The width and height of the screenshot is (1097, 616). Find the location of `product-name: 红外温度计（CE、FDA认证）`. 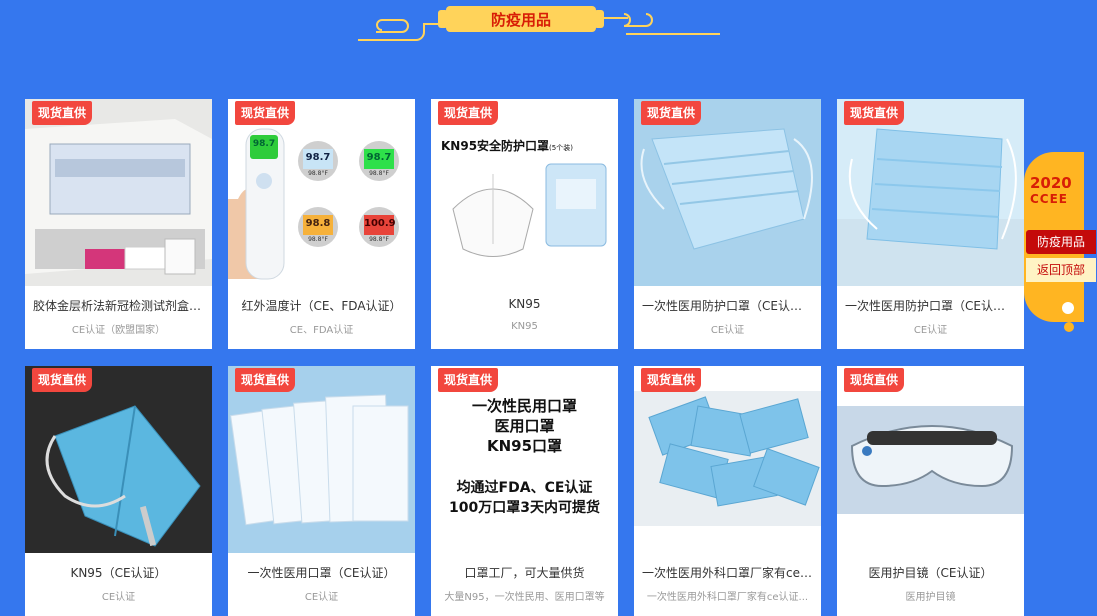

product-name: 红外温度计（CE、FDA认证） is located at coordinates (321, 305).